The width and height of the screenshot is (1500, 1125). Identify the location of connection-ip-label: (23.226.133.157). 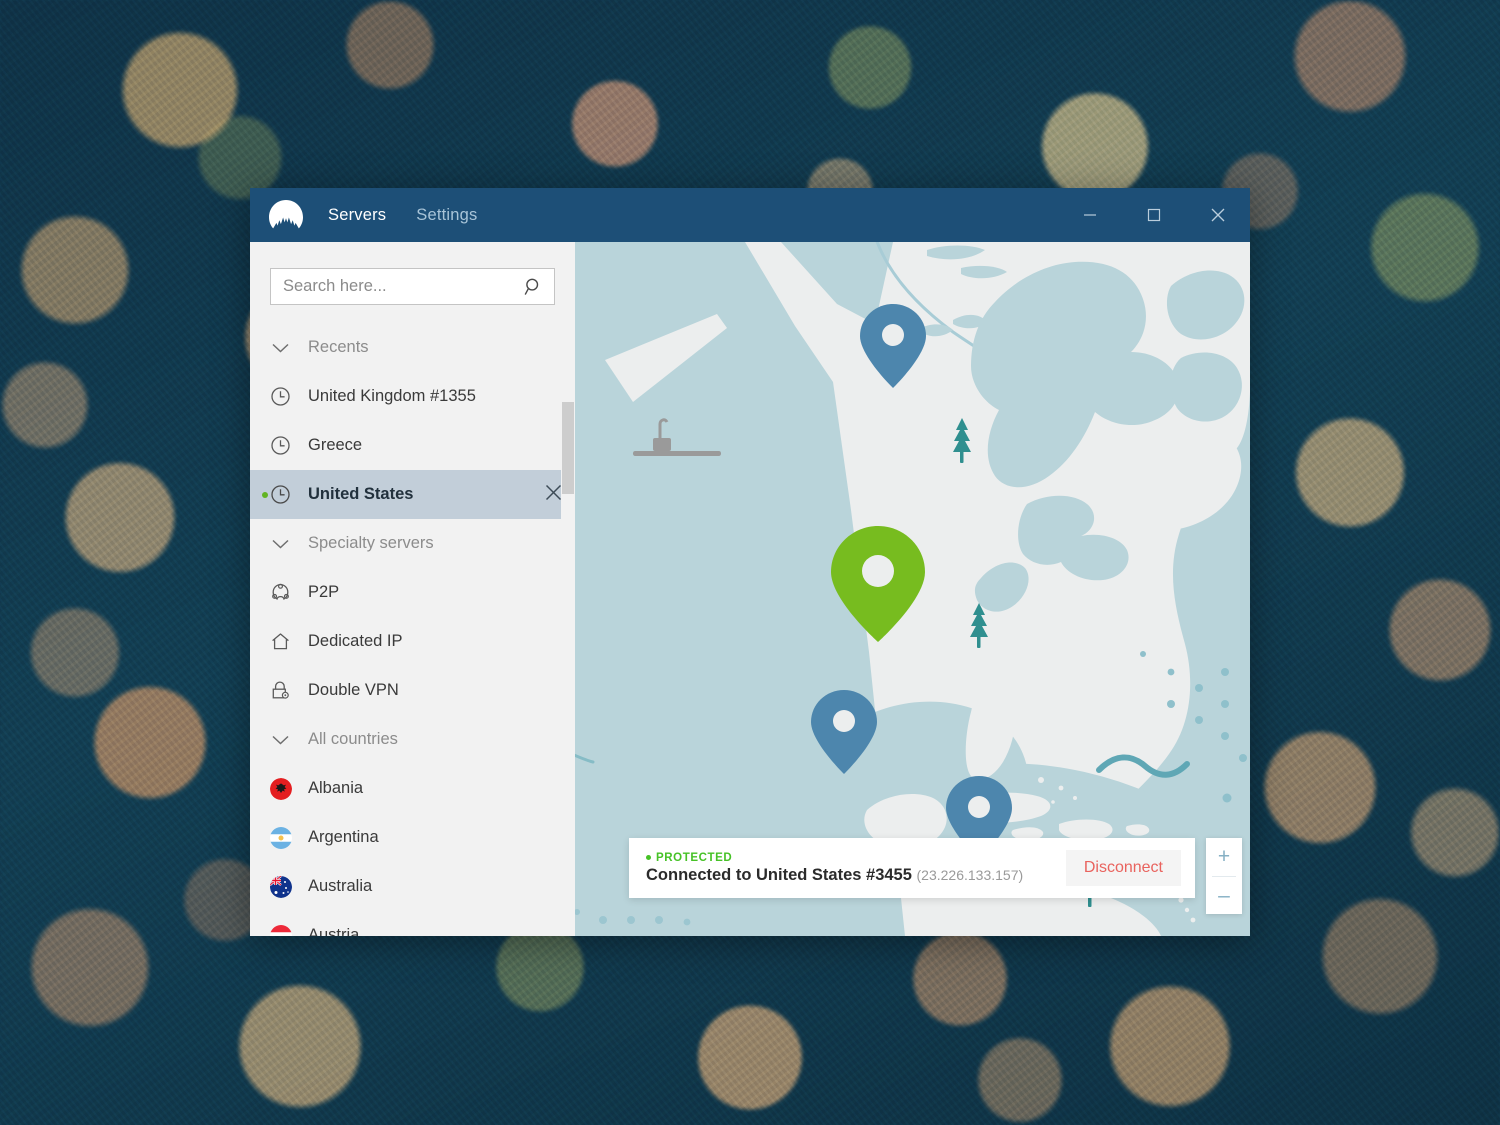
(970, 874).